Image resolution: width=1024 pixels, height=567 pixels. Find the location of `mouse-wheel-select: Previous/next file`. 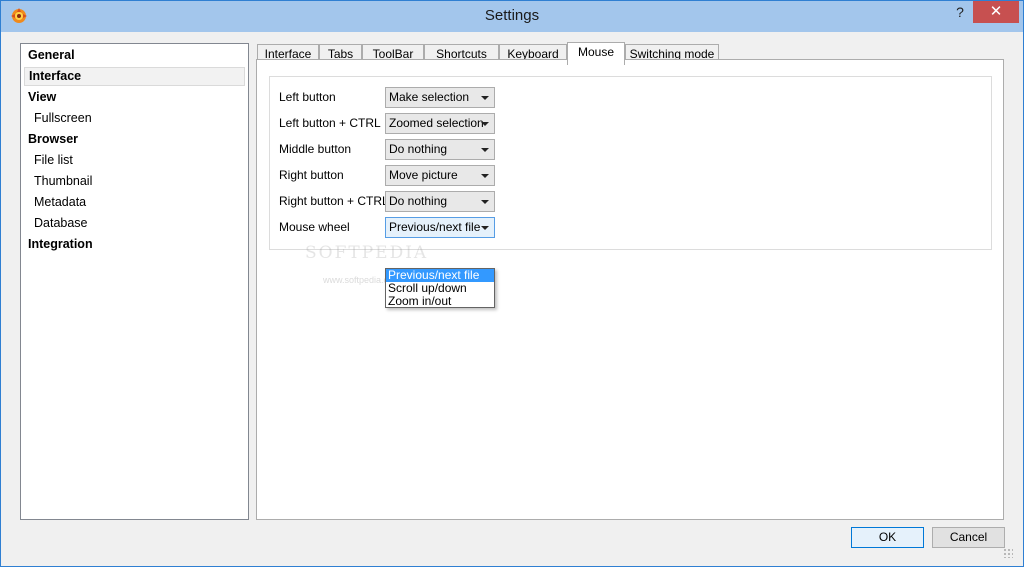

mouse-wheel-select: Previous/next file is located at coordinates (440, 227).